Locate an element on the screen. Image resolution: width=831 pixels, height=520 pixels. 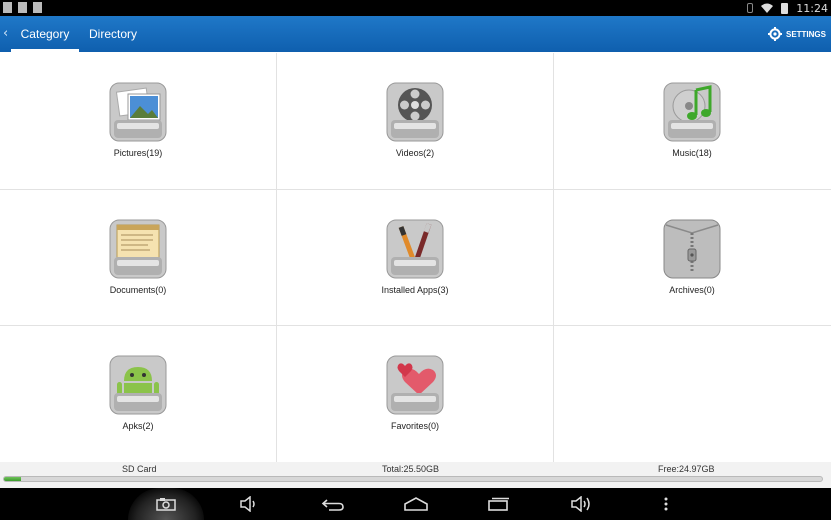
action-bar: ‹ Category Directory SETTINGS is located at coordinates (415, 34).